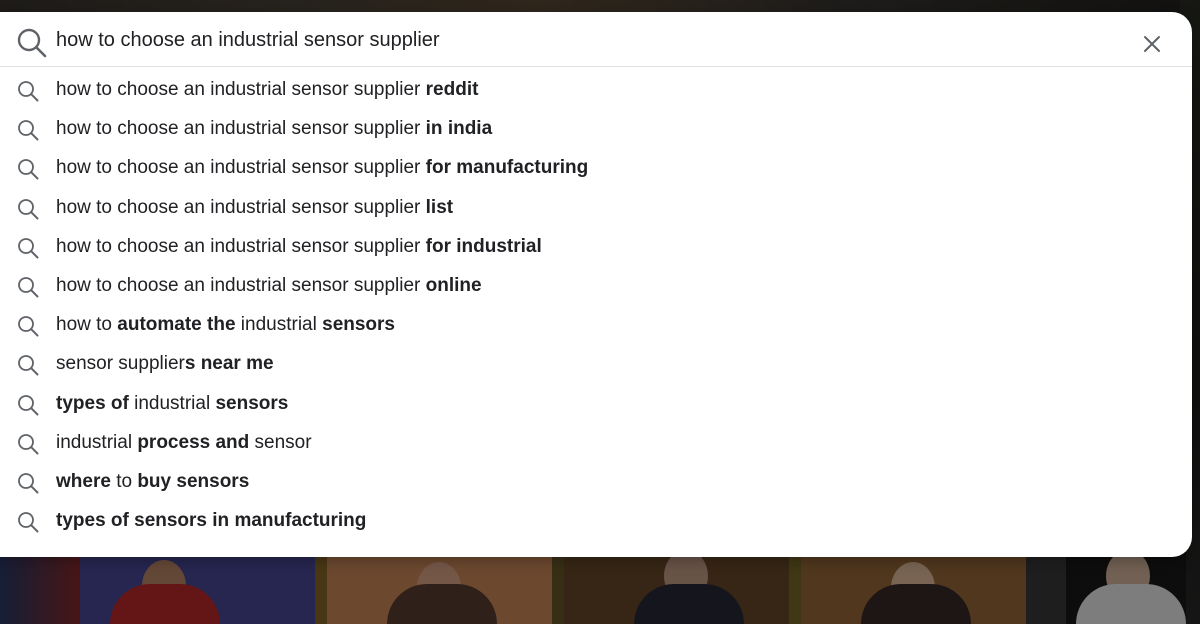  I want to click on suggestion-bold-part: types of sensors in manufacturing, so click(211, 521).